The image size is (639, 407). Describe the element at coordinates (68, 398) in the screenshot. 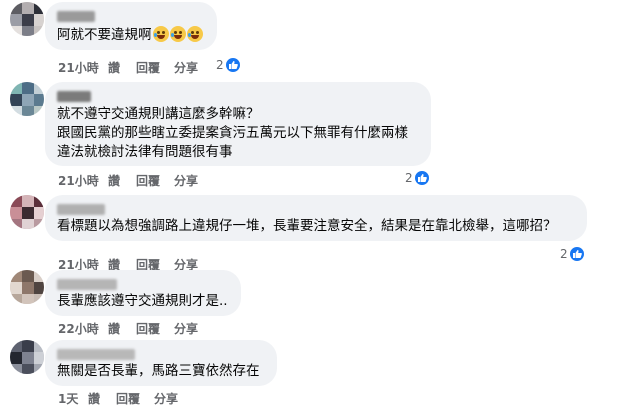

I see `timestamp: 1天` at that location.